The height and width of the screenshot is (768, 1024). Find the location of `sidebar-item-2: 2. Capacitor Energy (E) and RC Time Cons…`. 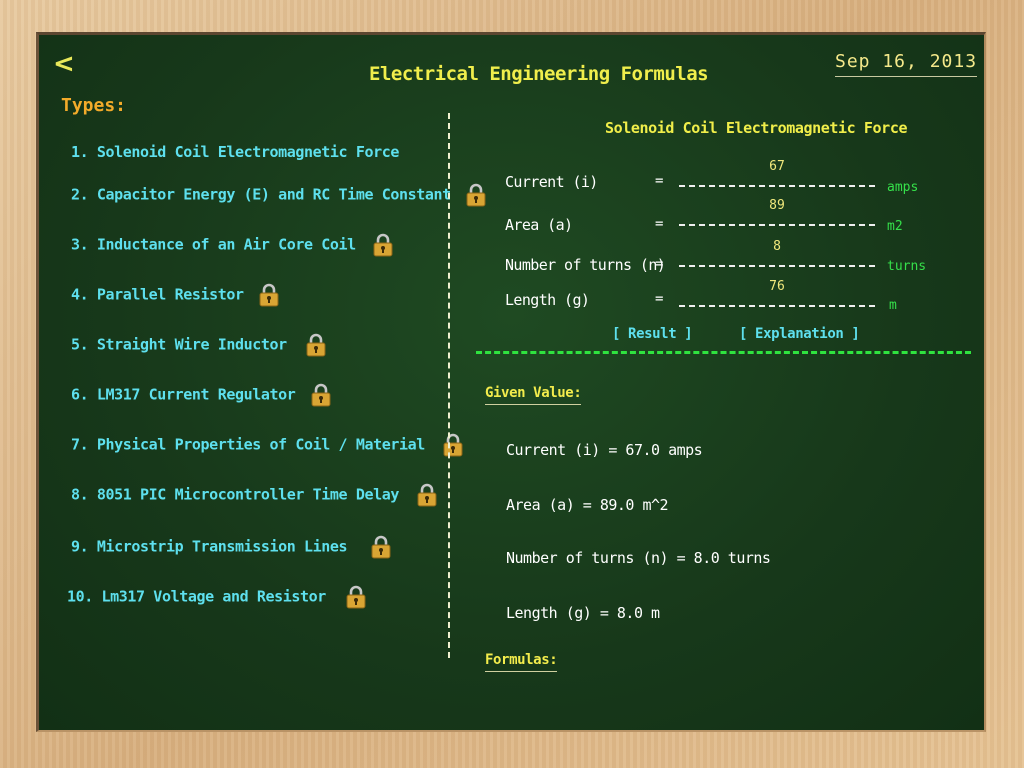

sidebar-item-2: 2. Capacitor Energy (E) and RC Time Cons… is located at coordinates (279, 195).